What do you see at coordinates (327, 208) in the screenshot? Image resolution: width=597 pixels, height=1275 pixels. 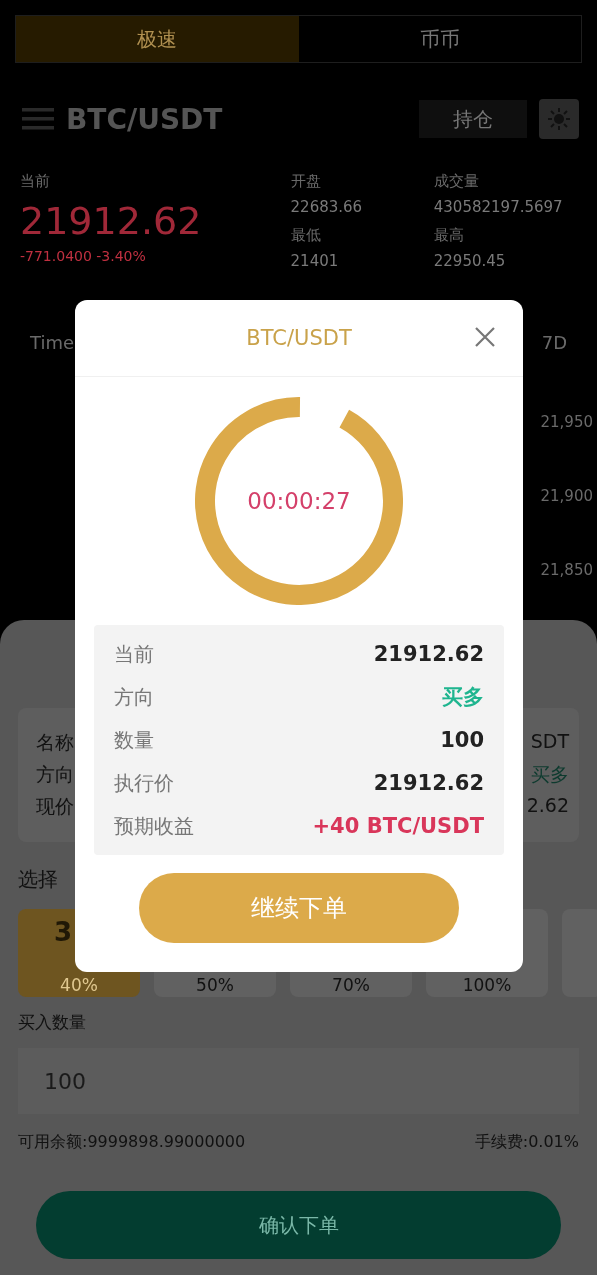 I see `stat-value: 22683.66` at bounding box center [327, 208].